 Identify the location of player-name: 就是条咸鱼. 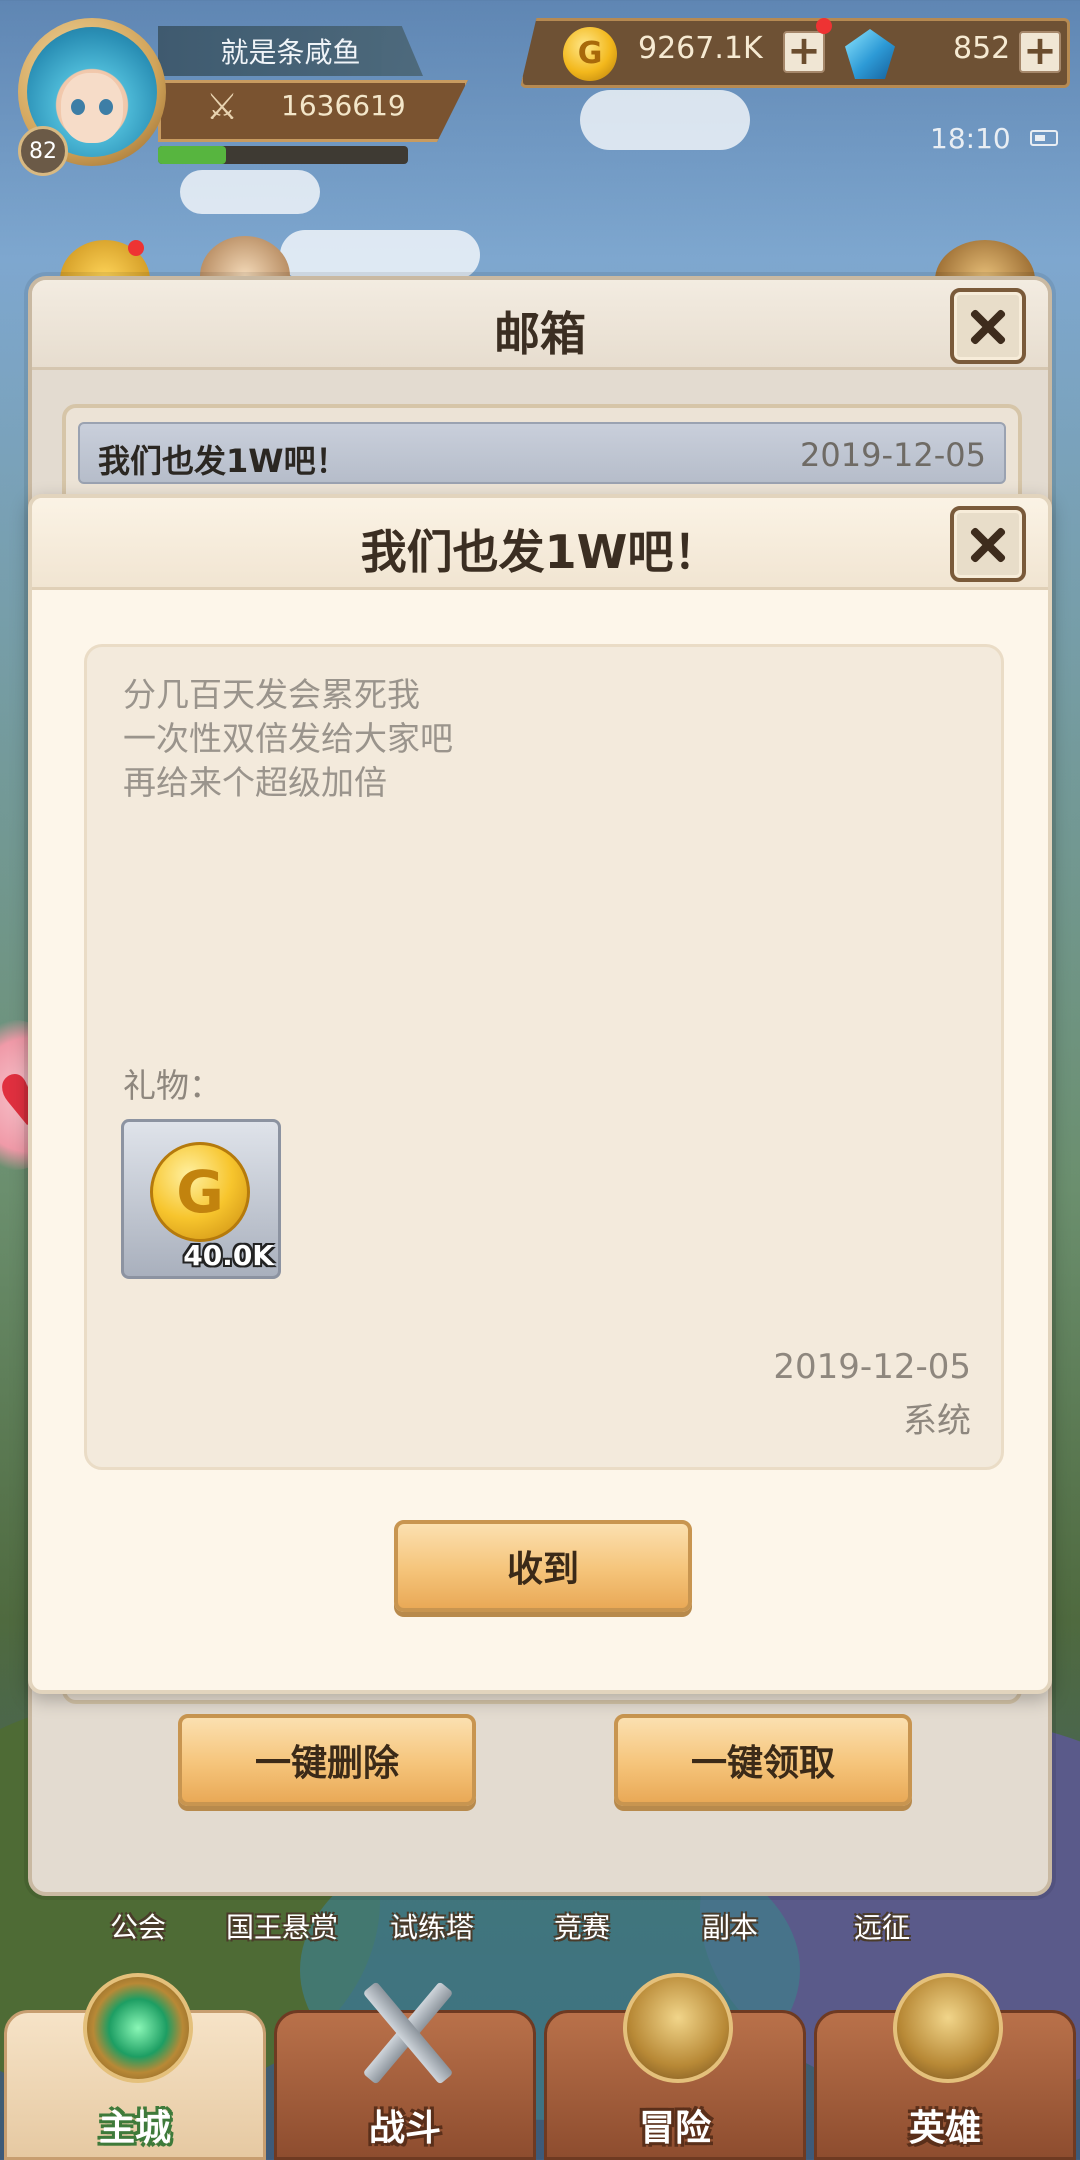
(290, 51).